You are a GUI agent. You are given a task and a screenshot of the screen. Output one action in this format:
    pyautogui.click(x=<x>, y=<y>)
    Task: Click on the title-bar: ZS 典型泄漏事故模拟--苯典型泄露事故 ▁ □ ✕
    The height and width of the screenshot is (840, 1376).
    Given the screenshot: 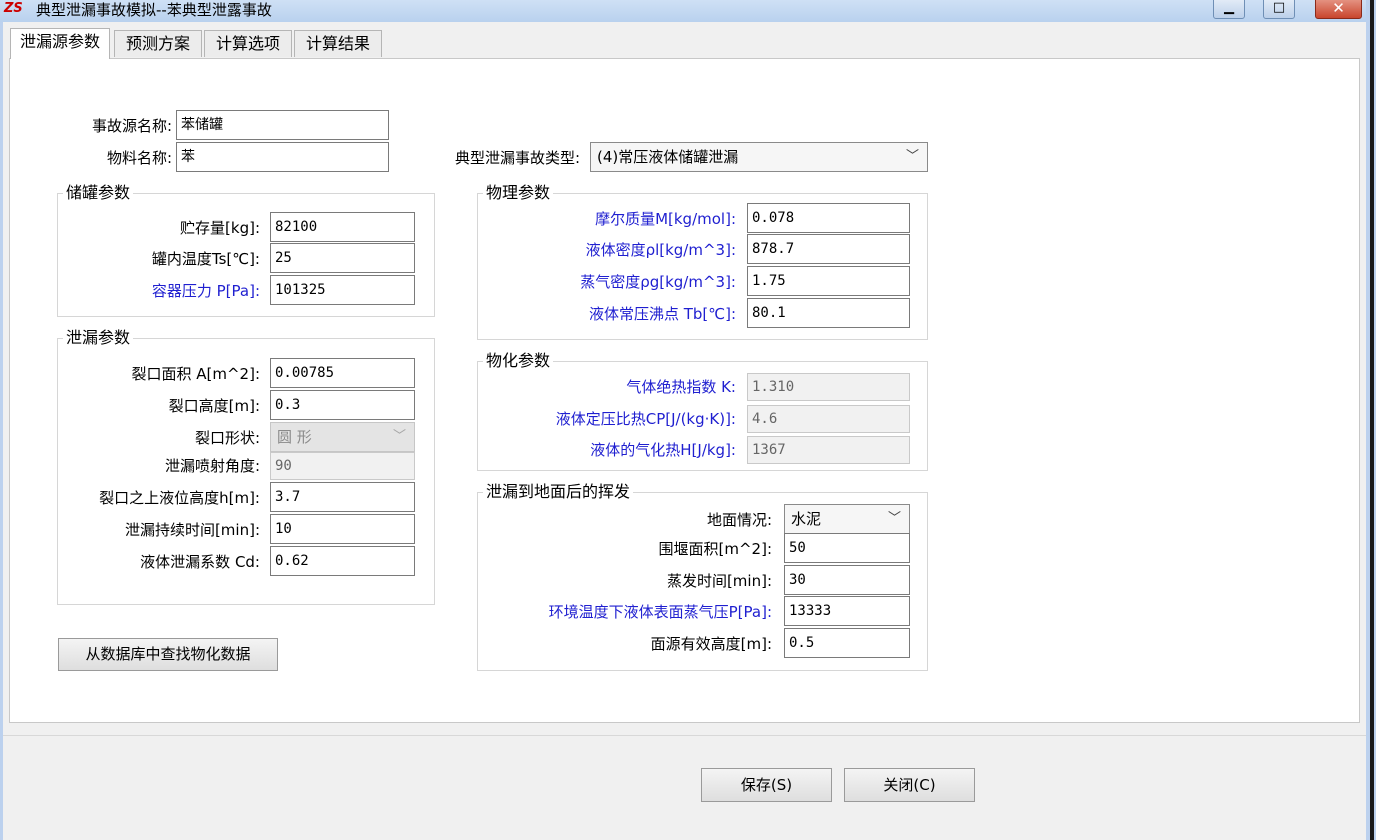 What is the action you would take?
    pyautogui.click(x=688, y=11)
    